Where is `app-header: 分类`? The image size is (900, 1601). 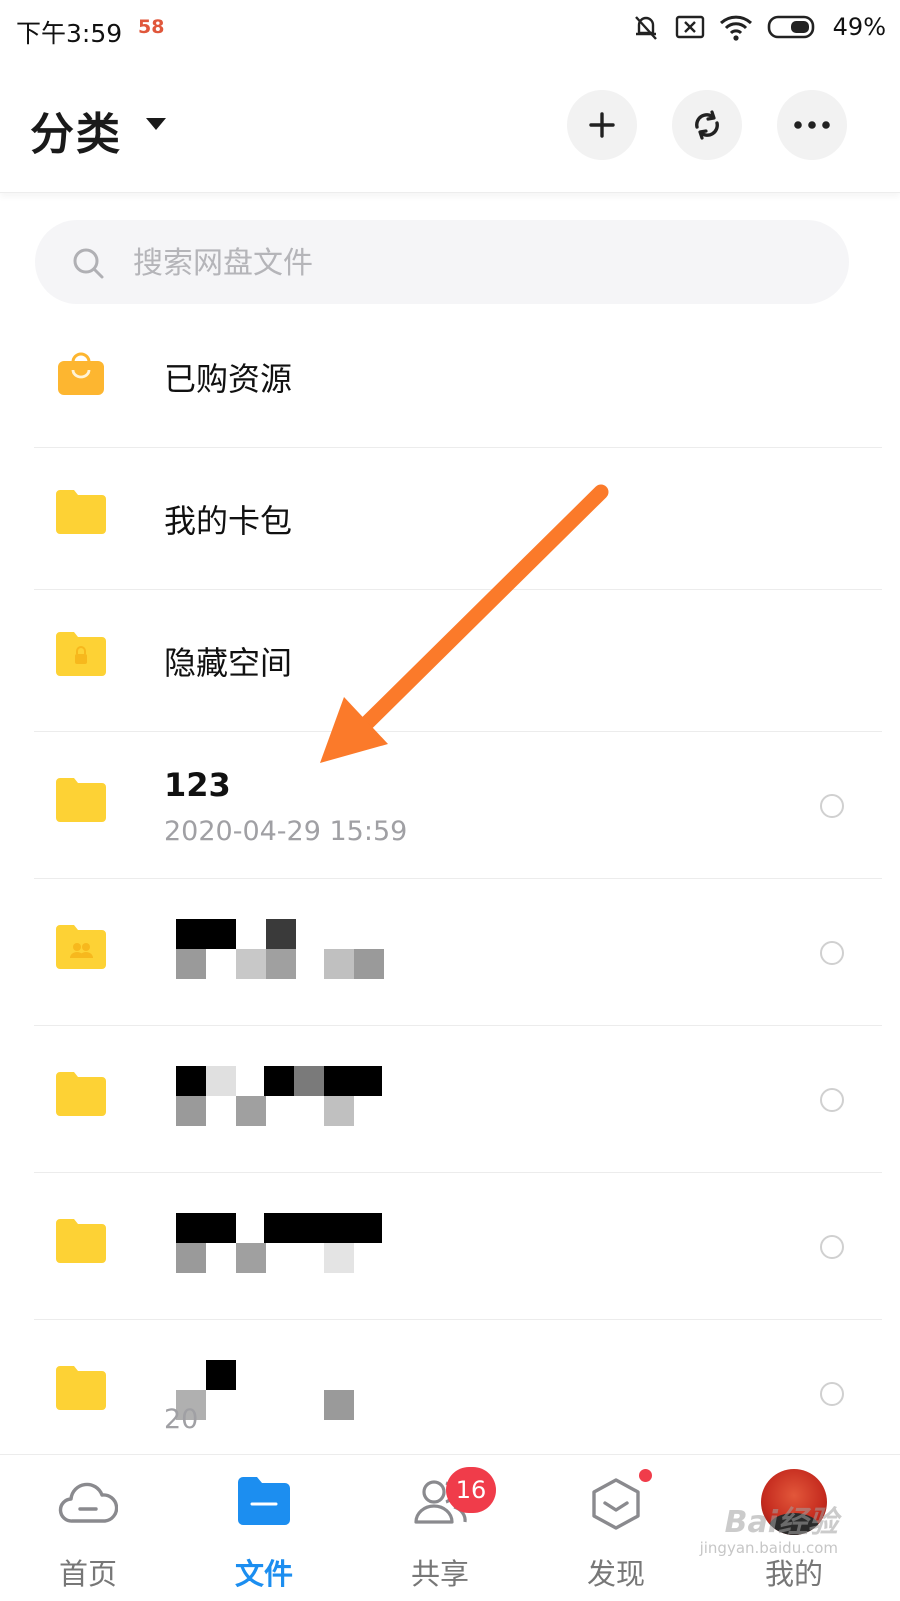
app-header: 分类 is located at coordinates (450, 127).